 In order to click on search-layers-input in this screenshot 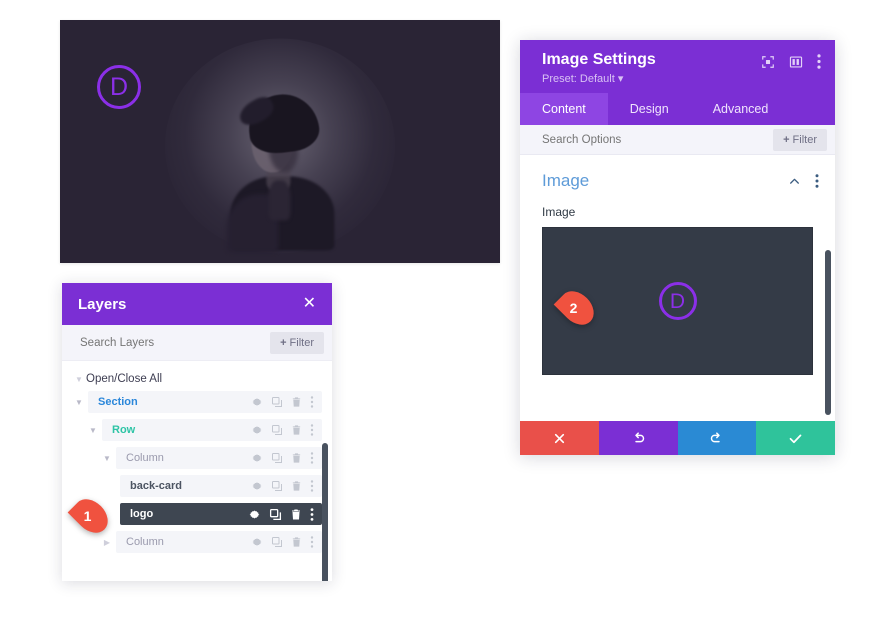, I will do `click(175, 342)`.